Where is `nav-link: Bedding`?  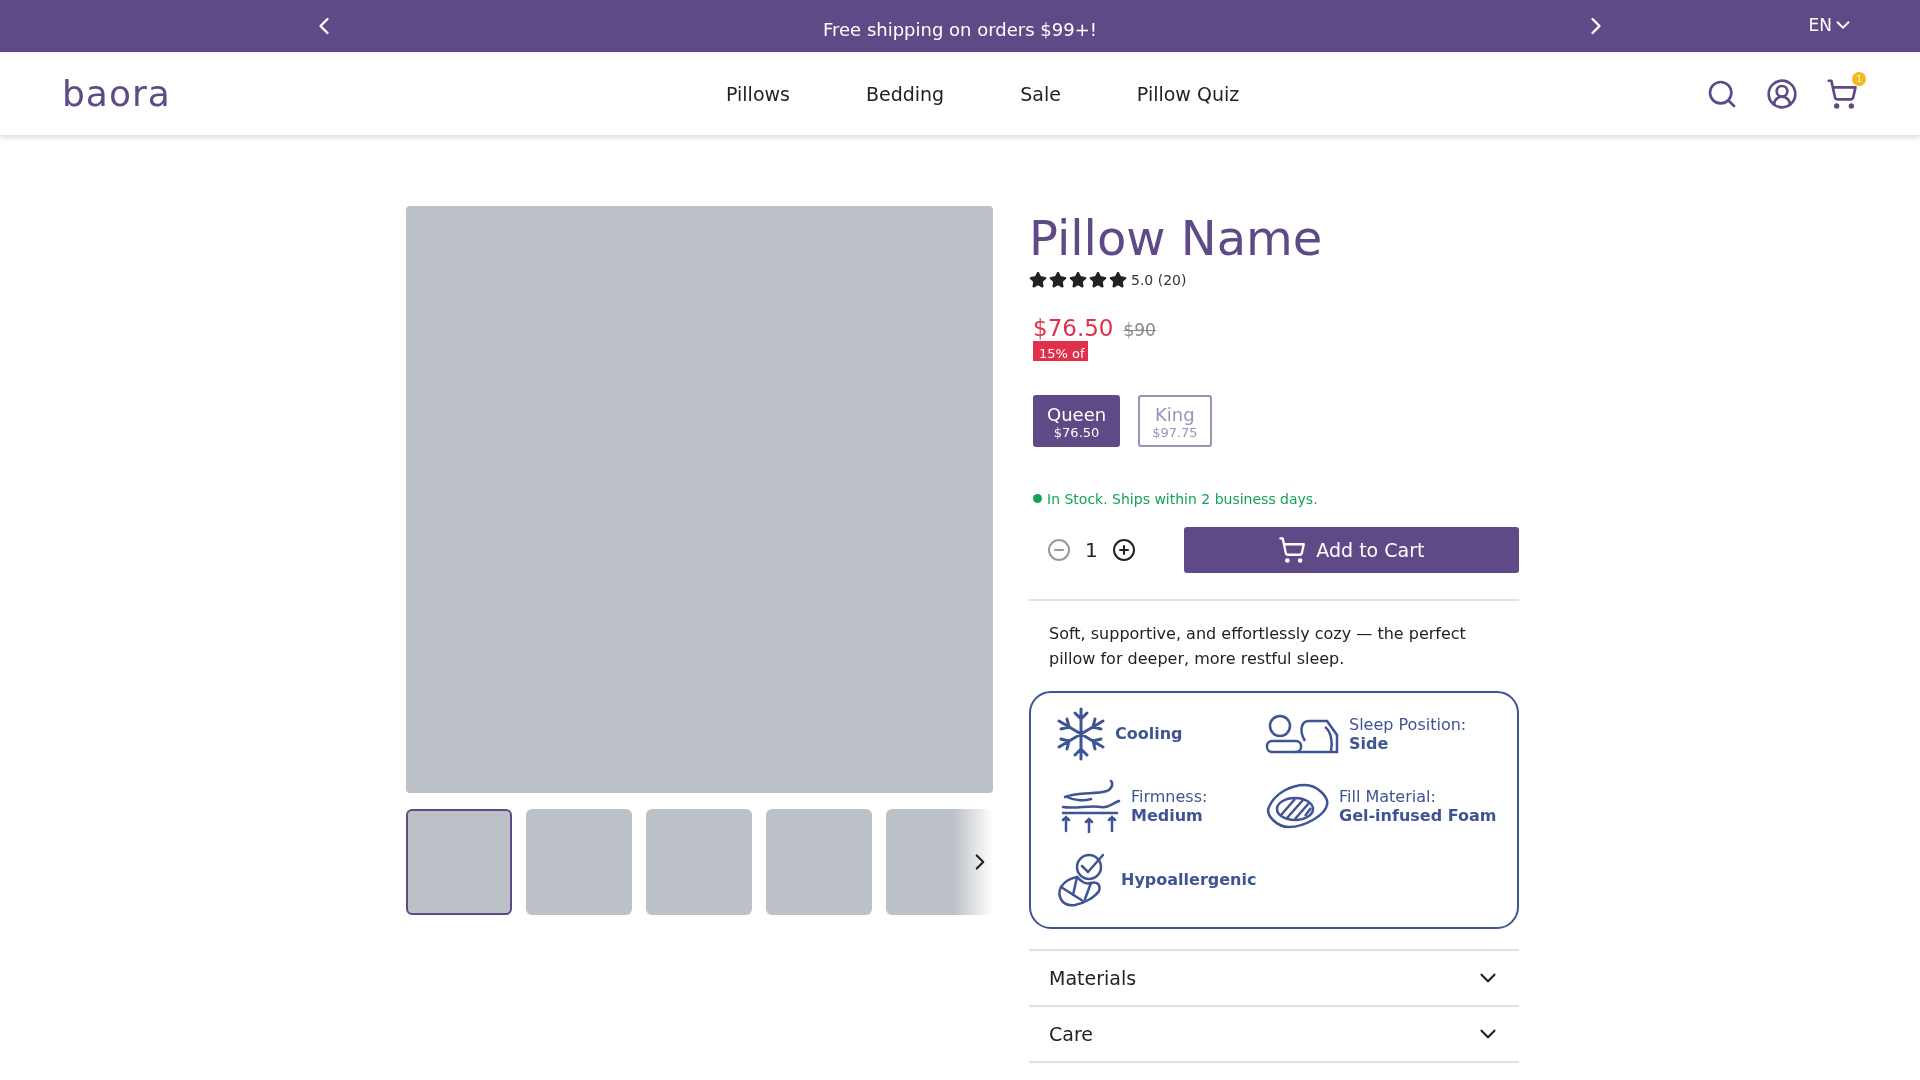 nav-link: Bedding is located at coordinates (905, 93).